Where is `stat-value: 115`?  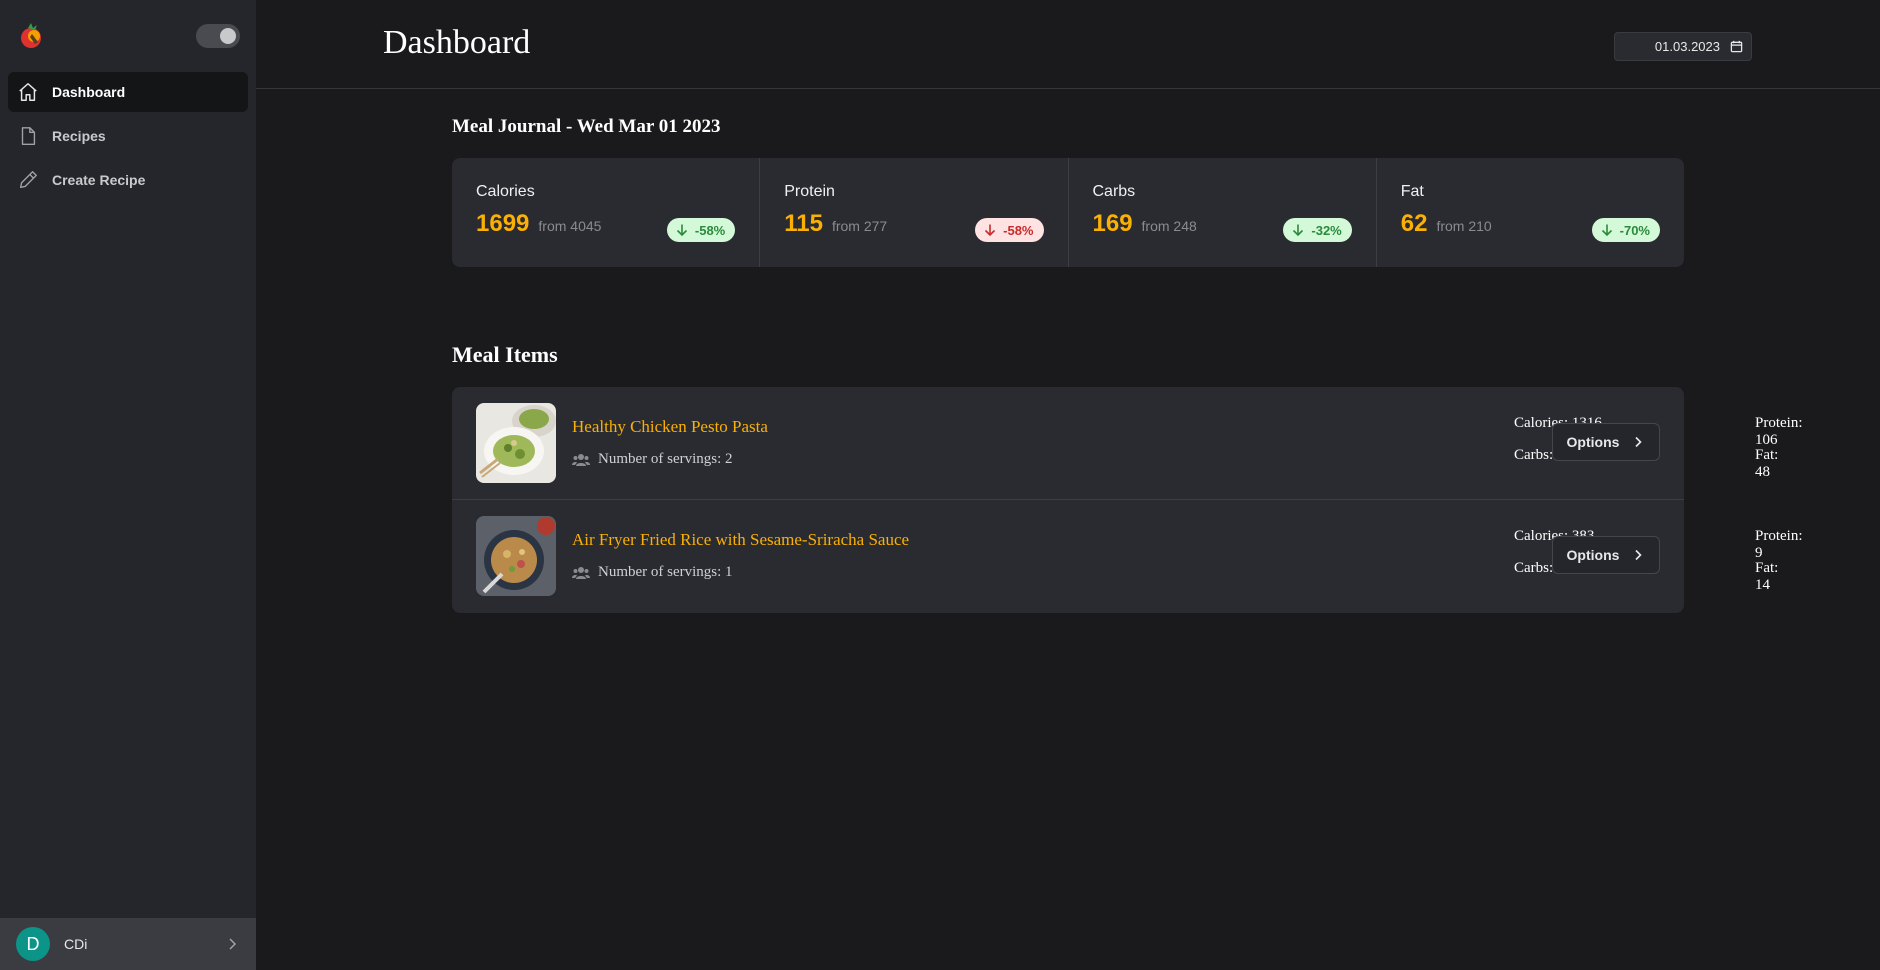
stat-value: 115 is located at coordinates (803, 223).